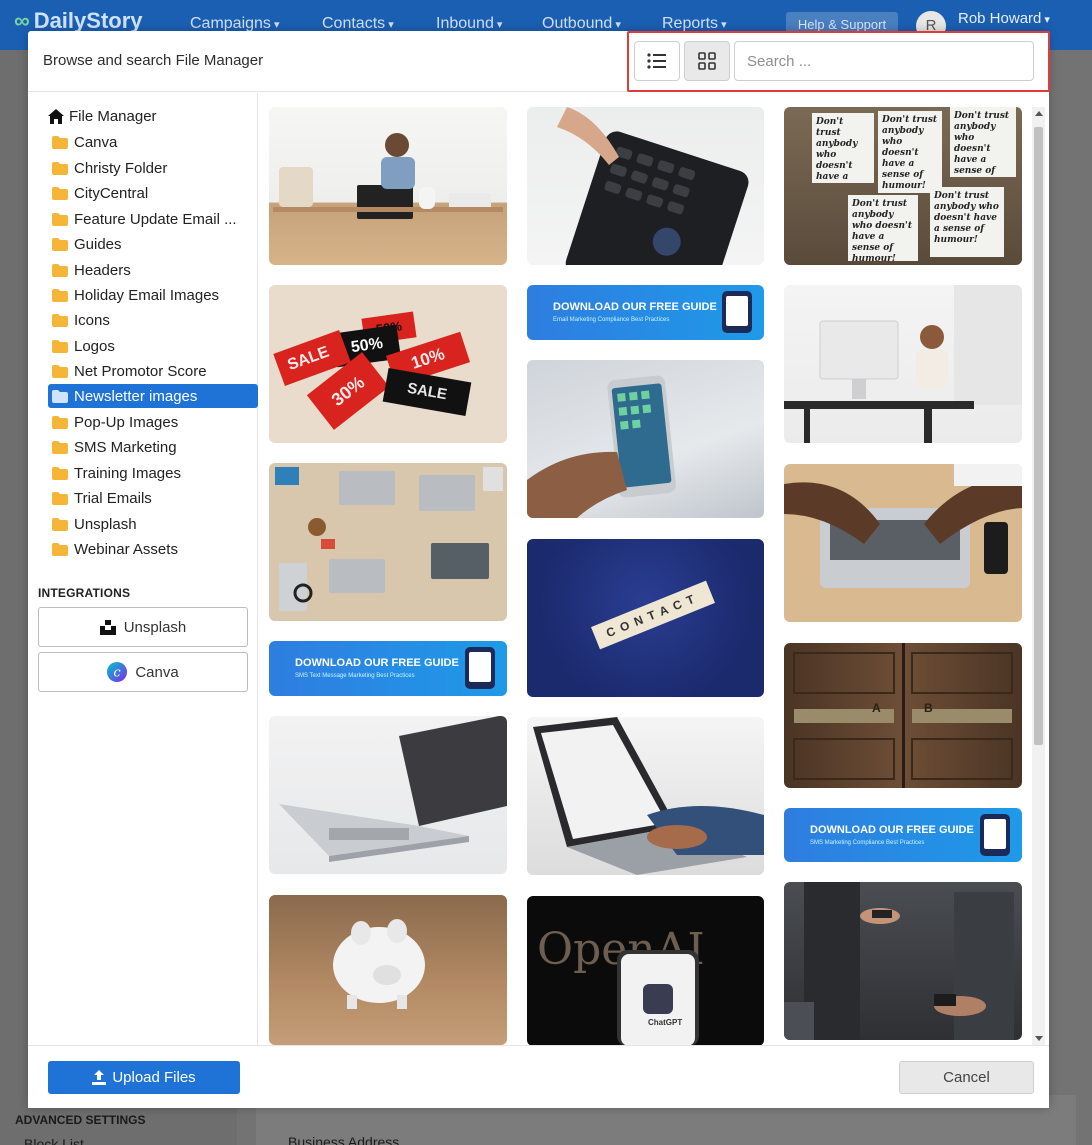 The height and width of the screenshot is (1145, 1092). I want to click on unsplash-icon, so click(107, 627).